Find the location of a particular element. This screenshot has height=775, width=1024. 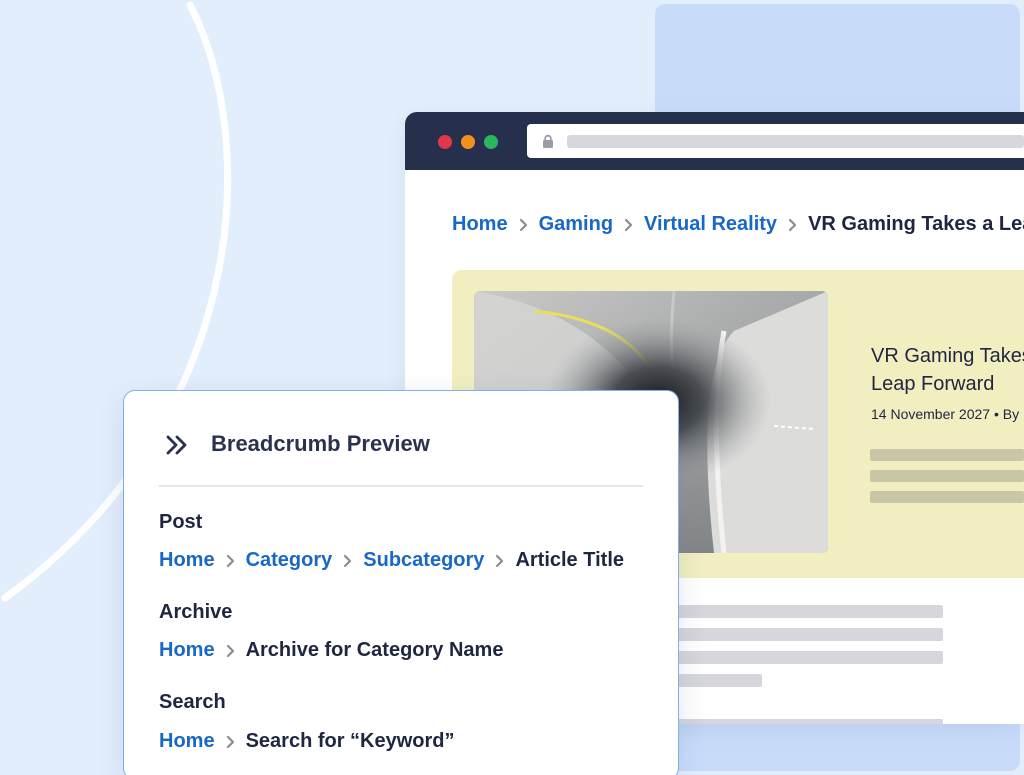

breadcrumb-category: Category is located at coordinates (289, 560).